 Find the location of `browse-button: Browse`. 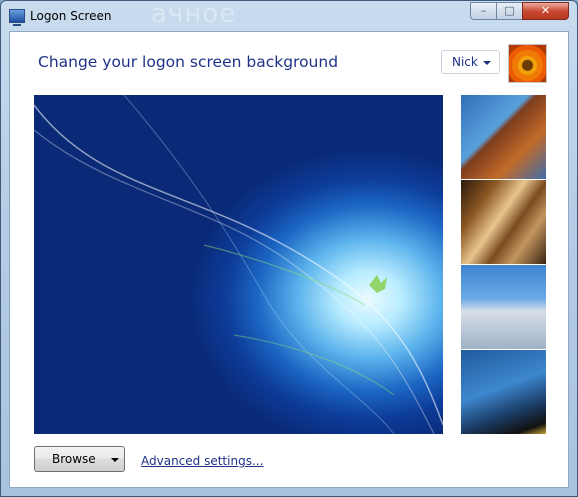

browse-button: Browse is located at coordinates (79, 459).